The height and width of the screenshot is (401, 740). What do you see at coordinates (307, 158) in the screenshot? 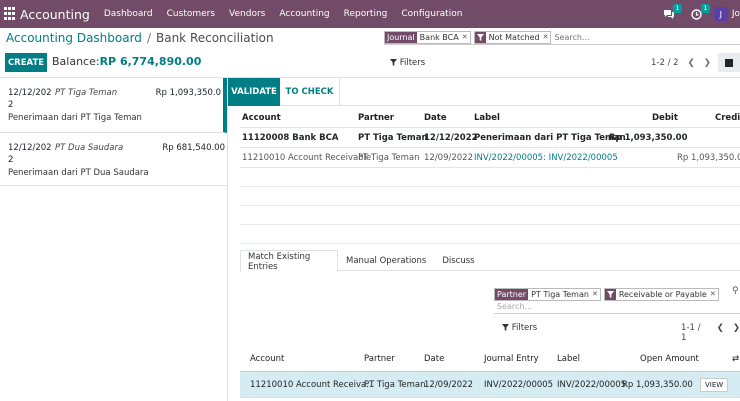
I see `cell-account: 11210010 Account Receivable` at bounding box center [307, 158].